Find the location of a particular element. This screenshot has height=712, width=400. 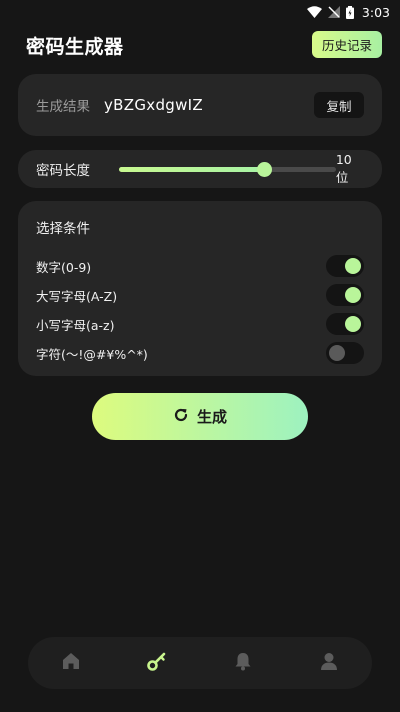

result-card: 生成结果 yBZGxdgwIZ 复制 is located at coordinates (200, 105).